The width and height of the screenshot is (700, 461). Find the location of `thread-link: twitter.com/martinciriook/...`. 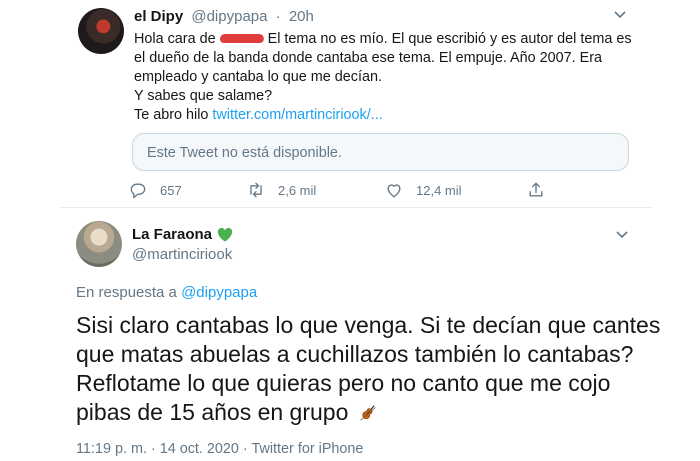

thread-link: twitter.com/martinciriook/... is located at coordinates (297, 115).